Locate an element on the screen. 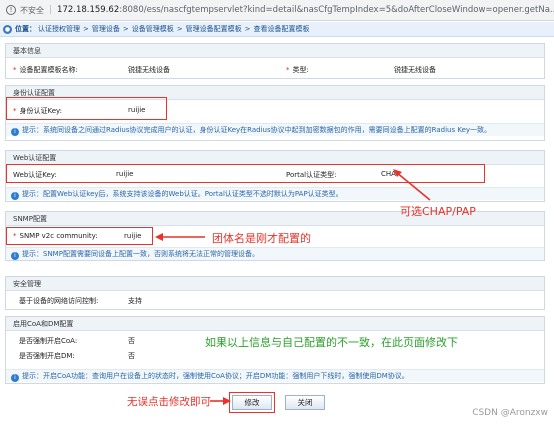 The image size is (554, 424). template-name-label-text: 设备配置模板名称: is located at coordinates (48, 70).